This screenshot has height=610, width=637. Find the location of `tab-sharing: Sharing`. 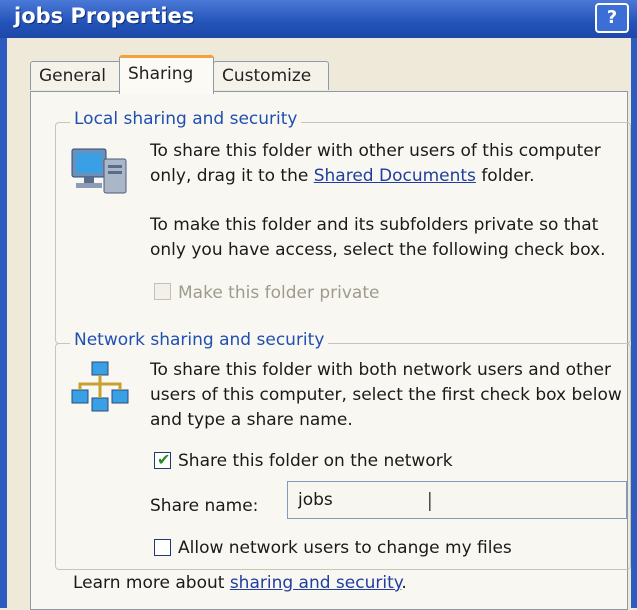

tab-sharing: Sharing is located at coordinates (166, 74).